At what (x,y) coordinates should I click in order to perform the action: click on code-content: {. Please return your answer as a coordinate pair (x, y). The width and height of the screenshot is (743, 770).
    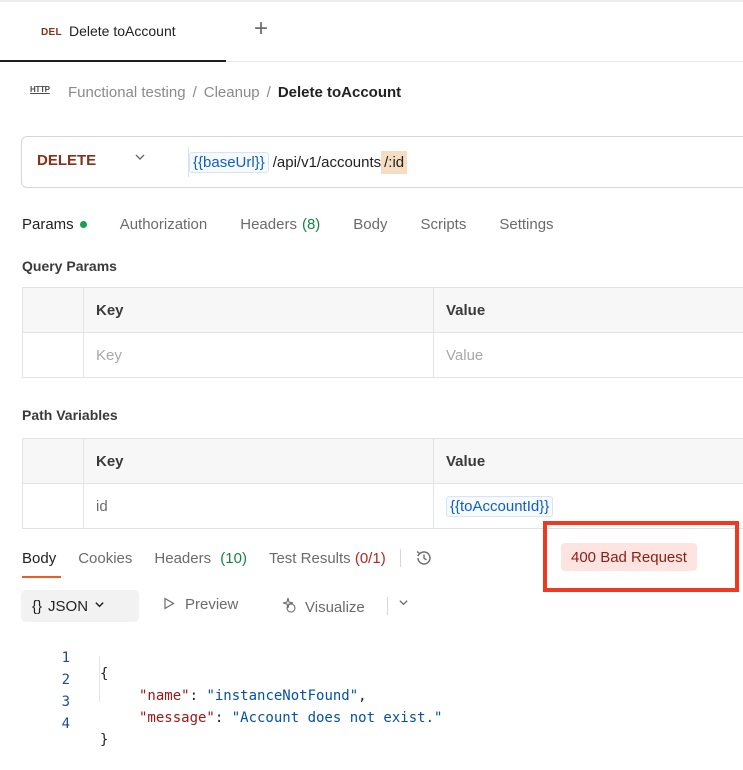
    Looking at the image, I should click on (104, 674).